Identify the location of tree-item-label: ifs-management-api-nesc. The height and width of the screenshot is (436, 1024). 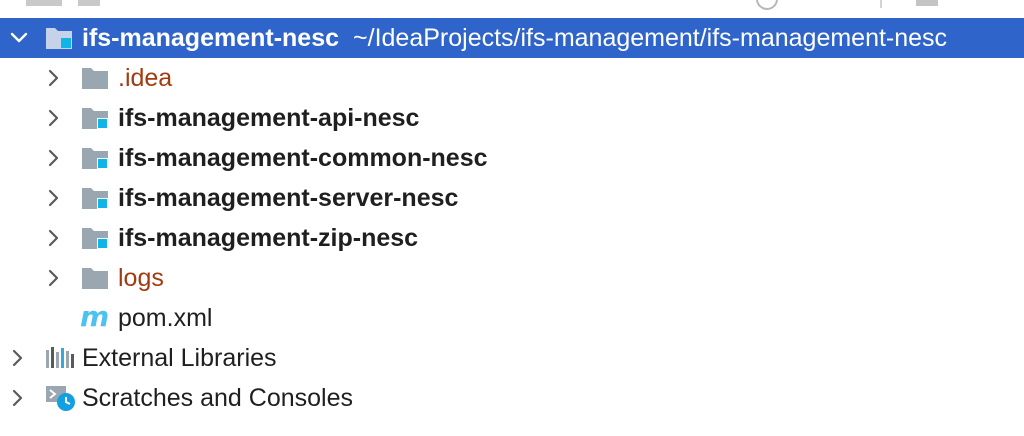
(269, 118).